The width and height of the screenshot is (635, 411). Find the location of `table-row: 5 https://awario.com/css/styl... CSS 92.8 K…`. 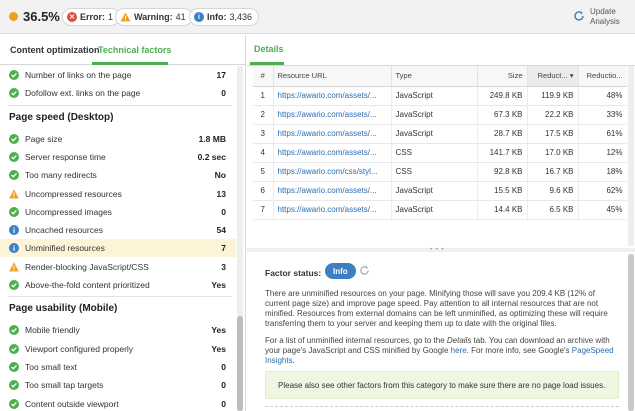

table-row: 5 https://awario.com/css/styl... CSS 92.8 K… is located at coordinates (440, 172).